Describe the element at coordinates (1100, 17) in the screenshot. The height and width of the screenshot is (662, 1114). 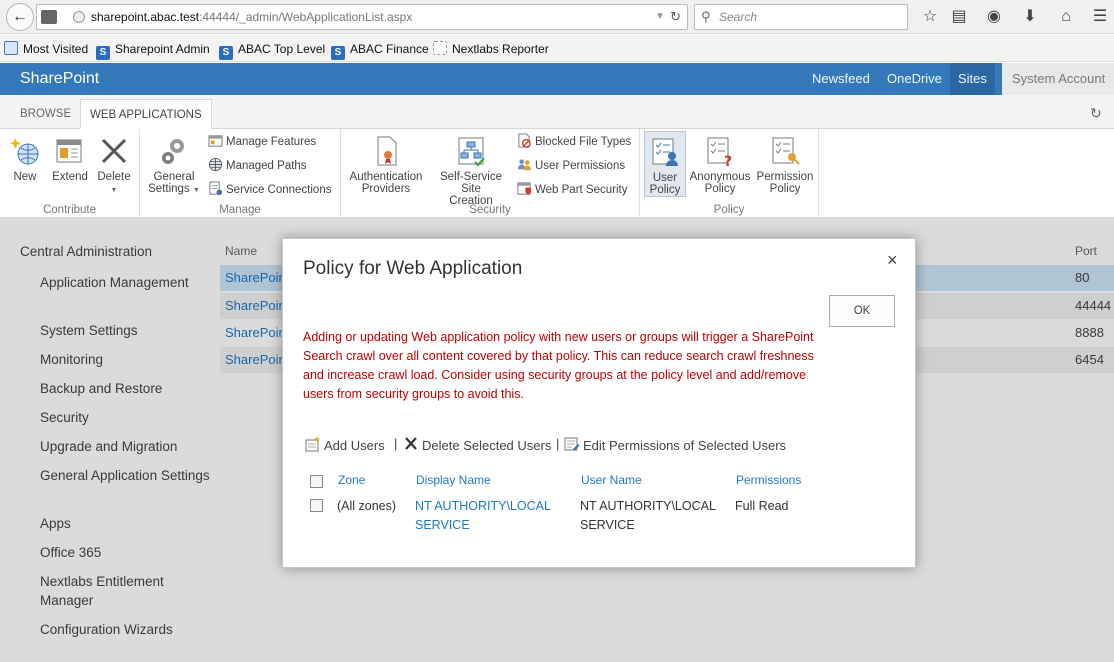
I see `menu-icon: ☰` at that location.